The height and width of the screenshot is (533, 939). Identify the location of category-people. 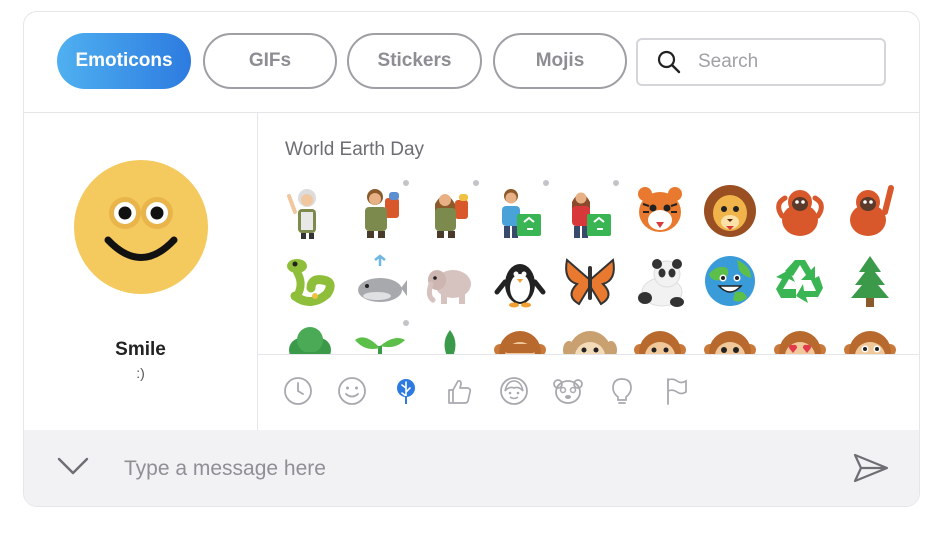
(514, 391).